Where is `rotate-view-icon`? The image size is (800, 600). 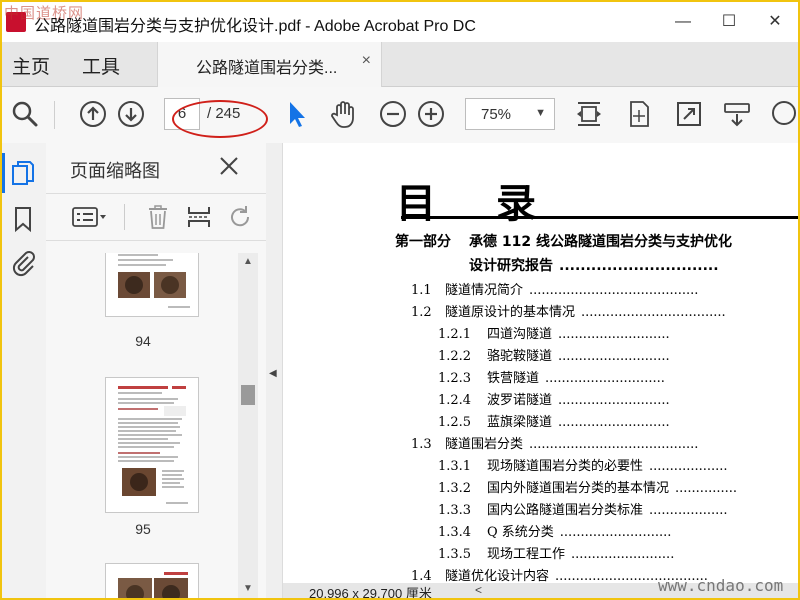 rotate-view-icon is located at coordinates (639, 114).